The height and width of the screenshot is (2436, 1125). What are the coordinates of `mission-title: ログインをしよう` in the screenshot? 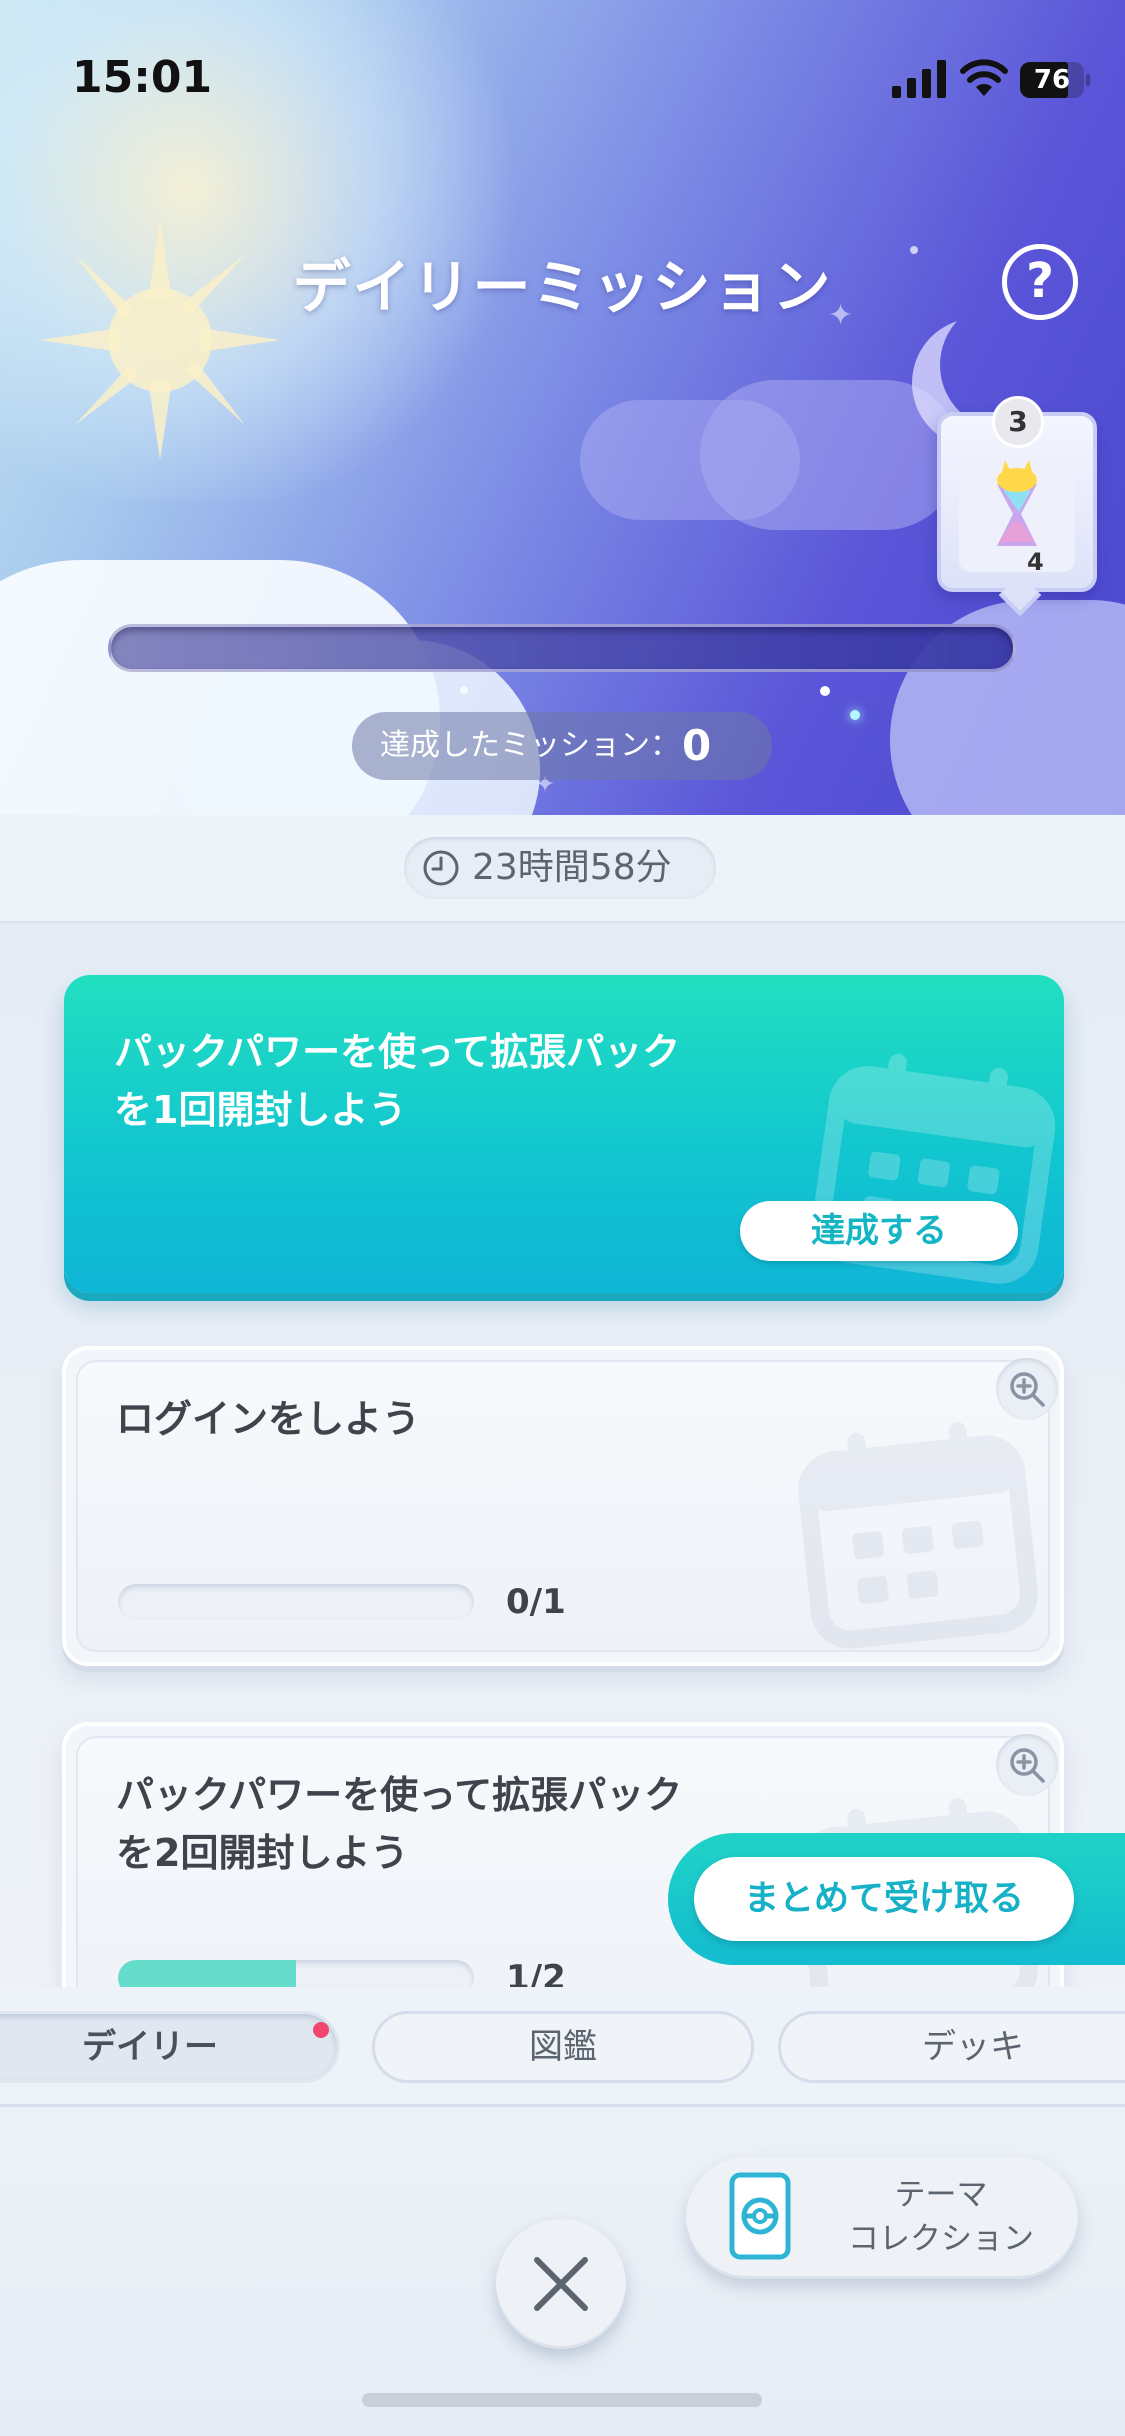 It's located at (268, 1419).